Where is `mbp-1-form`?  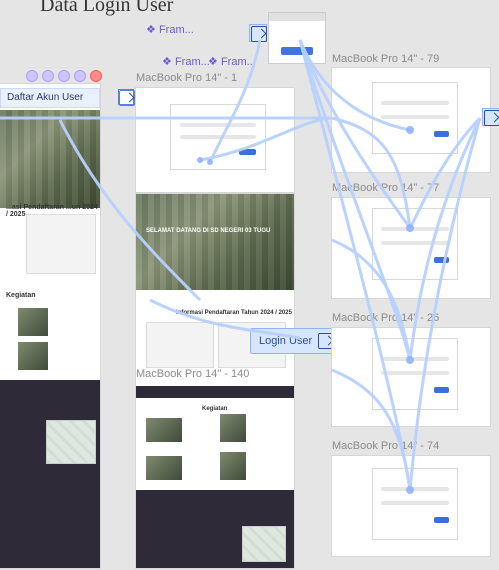
mbp-1-form is located at coordinates (218, 137).